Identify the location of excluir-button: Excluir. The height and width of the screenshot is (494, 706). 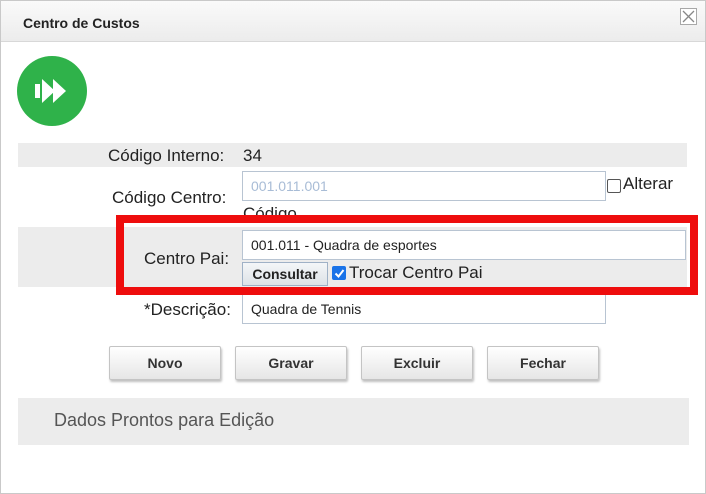
(417, 363).